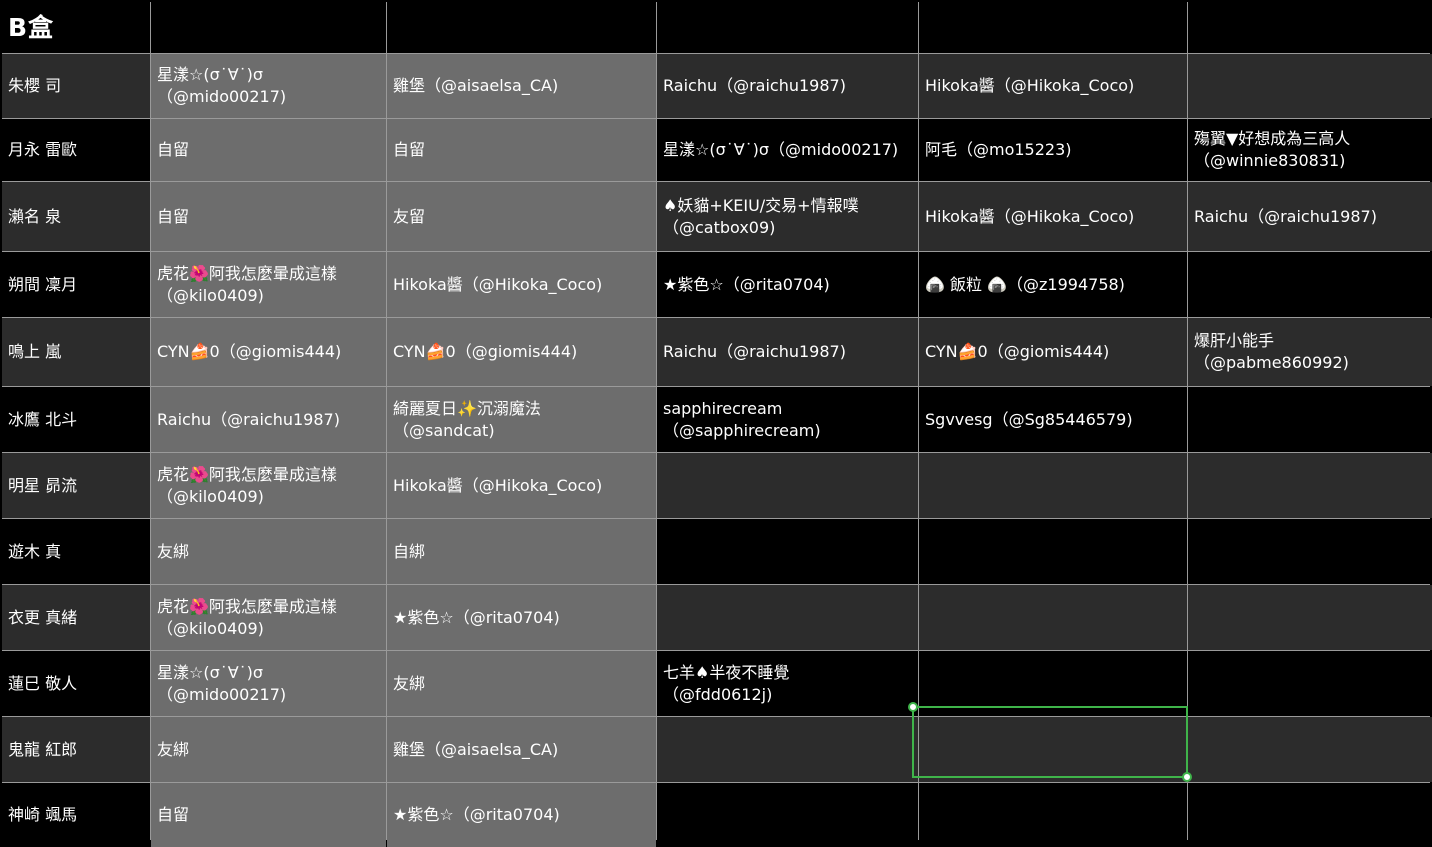 The width and height of the screenshot is (1432, 847). Describe the element at coordinates (76, 617) in the screenshot. I see `row-name-cell: 衣更 真緒` at that location.